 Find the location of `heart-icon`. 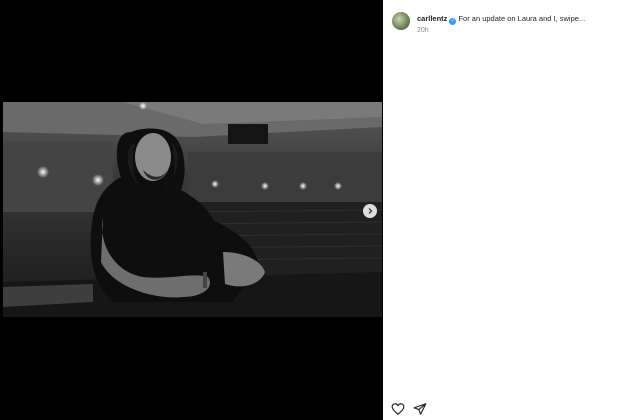

heart-icon is located at coordinates (398, 409).